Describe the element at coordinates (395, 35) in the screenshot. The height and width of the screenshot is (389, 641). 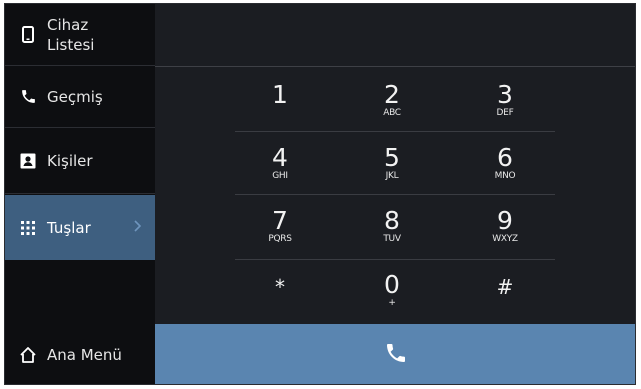
I see `number-display` at that location.